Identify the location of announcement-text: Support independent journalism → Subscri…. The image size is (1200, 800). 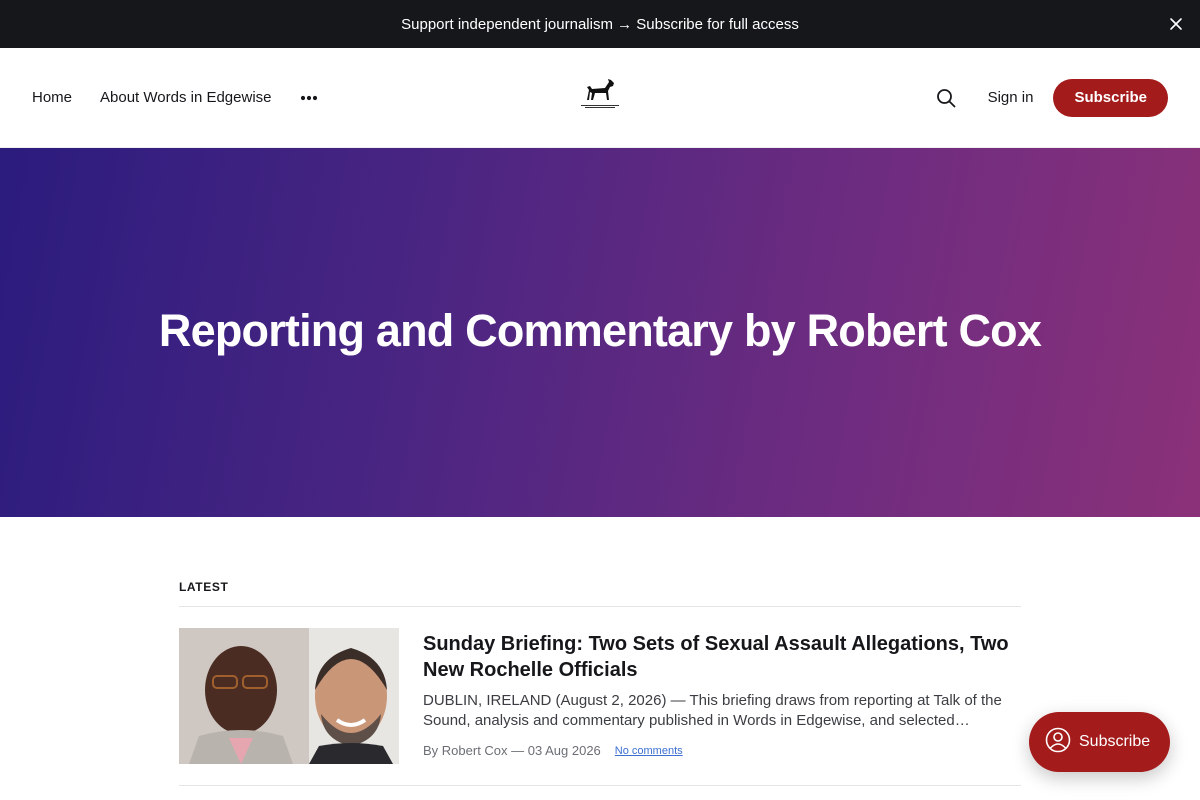
(600, 24).